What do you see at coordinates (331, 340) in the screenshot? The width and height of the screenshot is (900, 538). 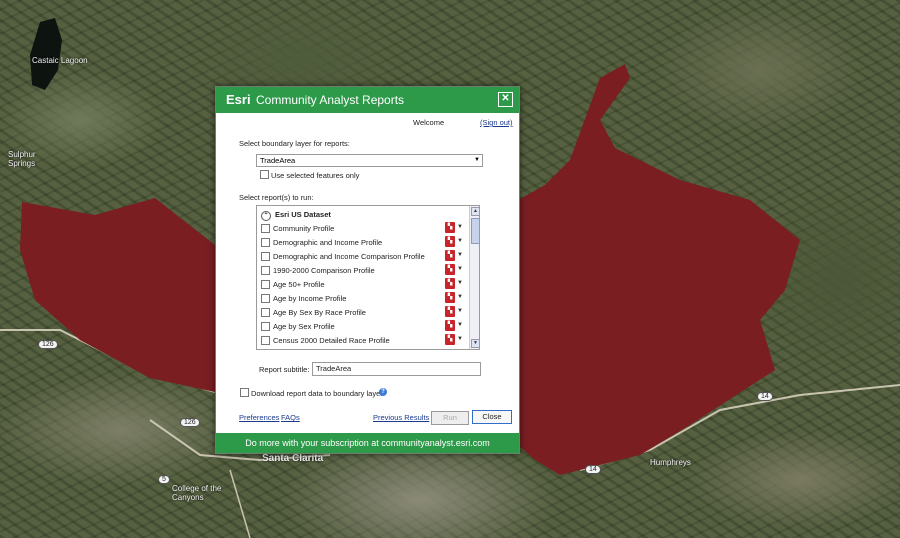 I see `report-label: Census 2000 Detailed Race Profile` at bounding box center [331, 340].